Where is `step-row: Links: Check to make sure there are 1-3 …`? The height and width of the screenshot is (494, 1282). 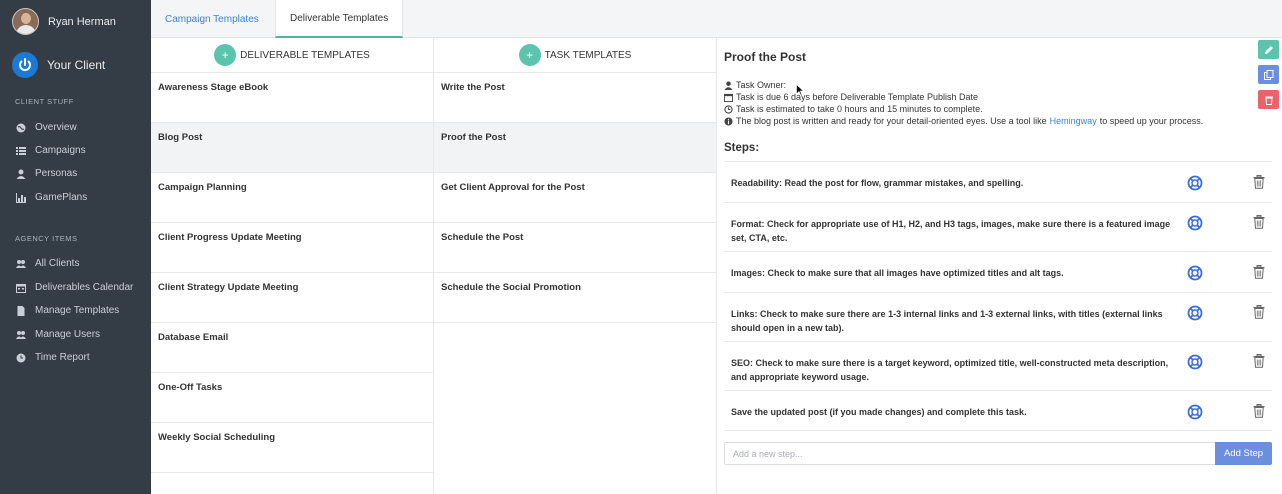
step-row: Links: Check to make sure there are 1-3 … is located at coordinates (998, 316).